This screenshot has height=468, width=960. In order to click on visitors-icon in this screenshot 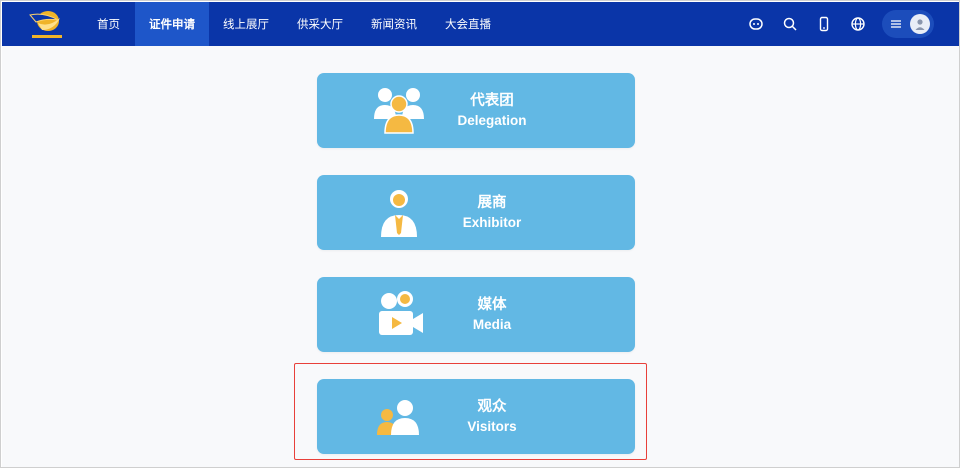, I will do `click(399, 416)`.